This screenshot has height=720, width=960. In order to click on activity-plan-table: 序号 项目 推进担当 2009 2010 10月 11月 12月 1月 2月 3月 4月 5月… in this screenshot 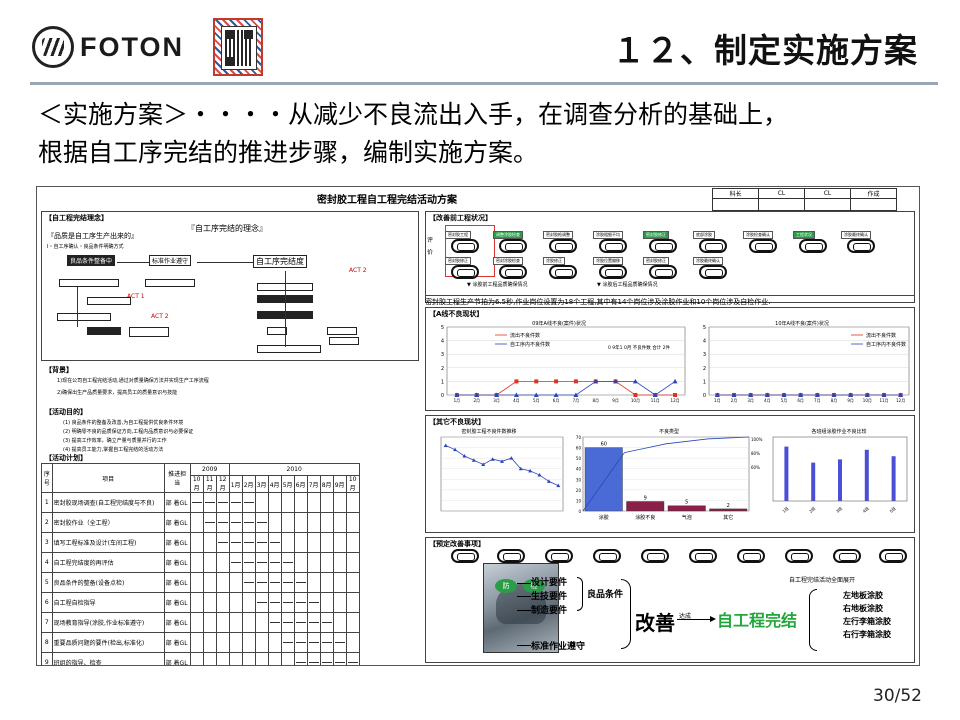, I will do `click(200, 564)`.